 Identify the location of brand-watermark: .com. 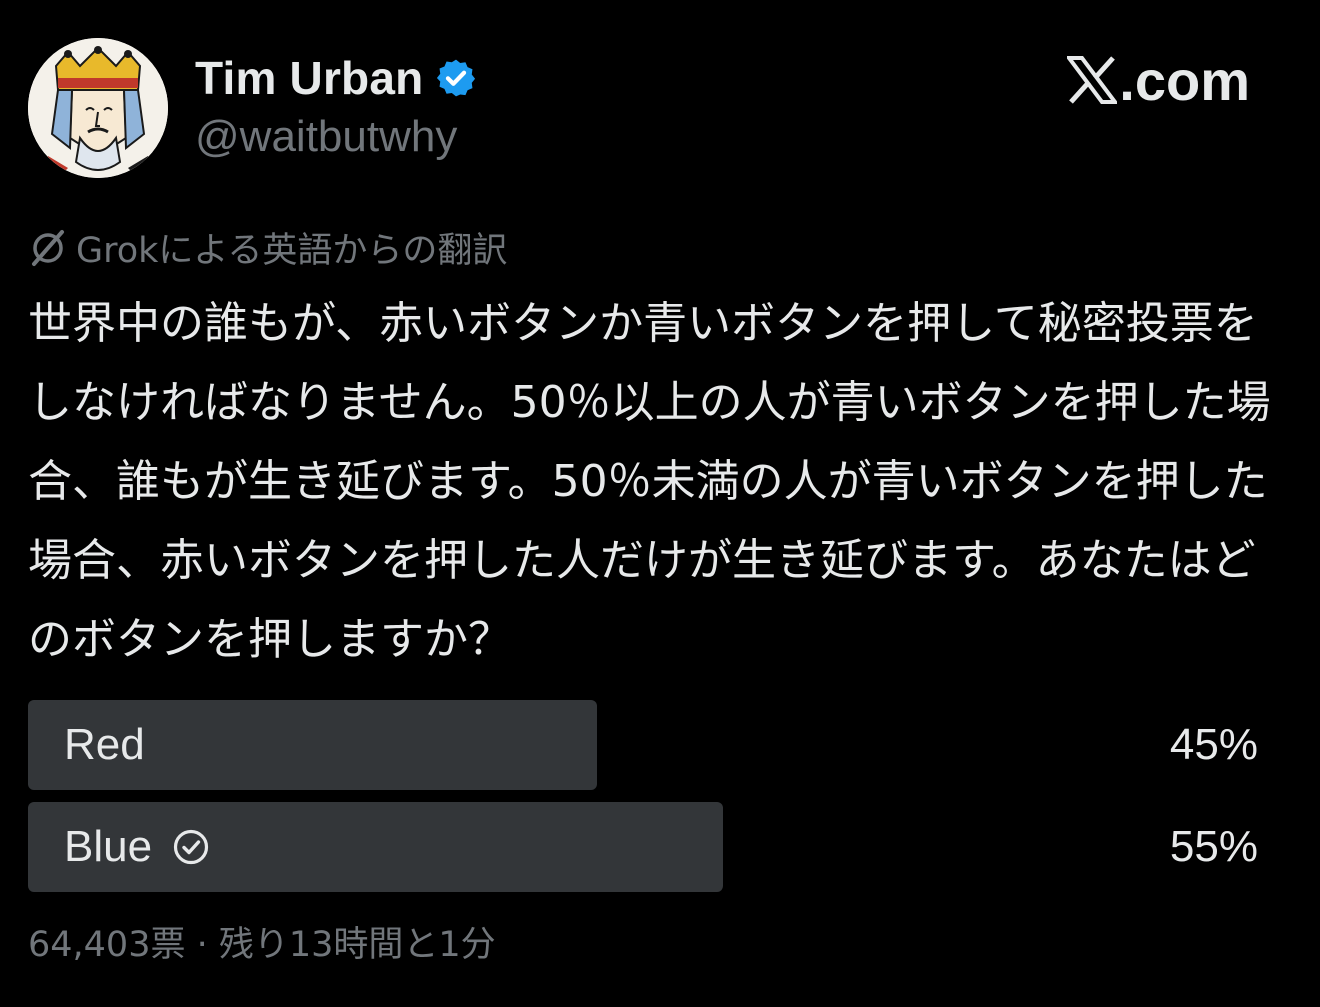
(1158, 80).